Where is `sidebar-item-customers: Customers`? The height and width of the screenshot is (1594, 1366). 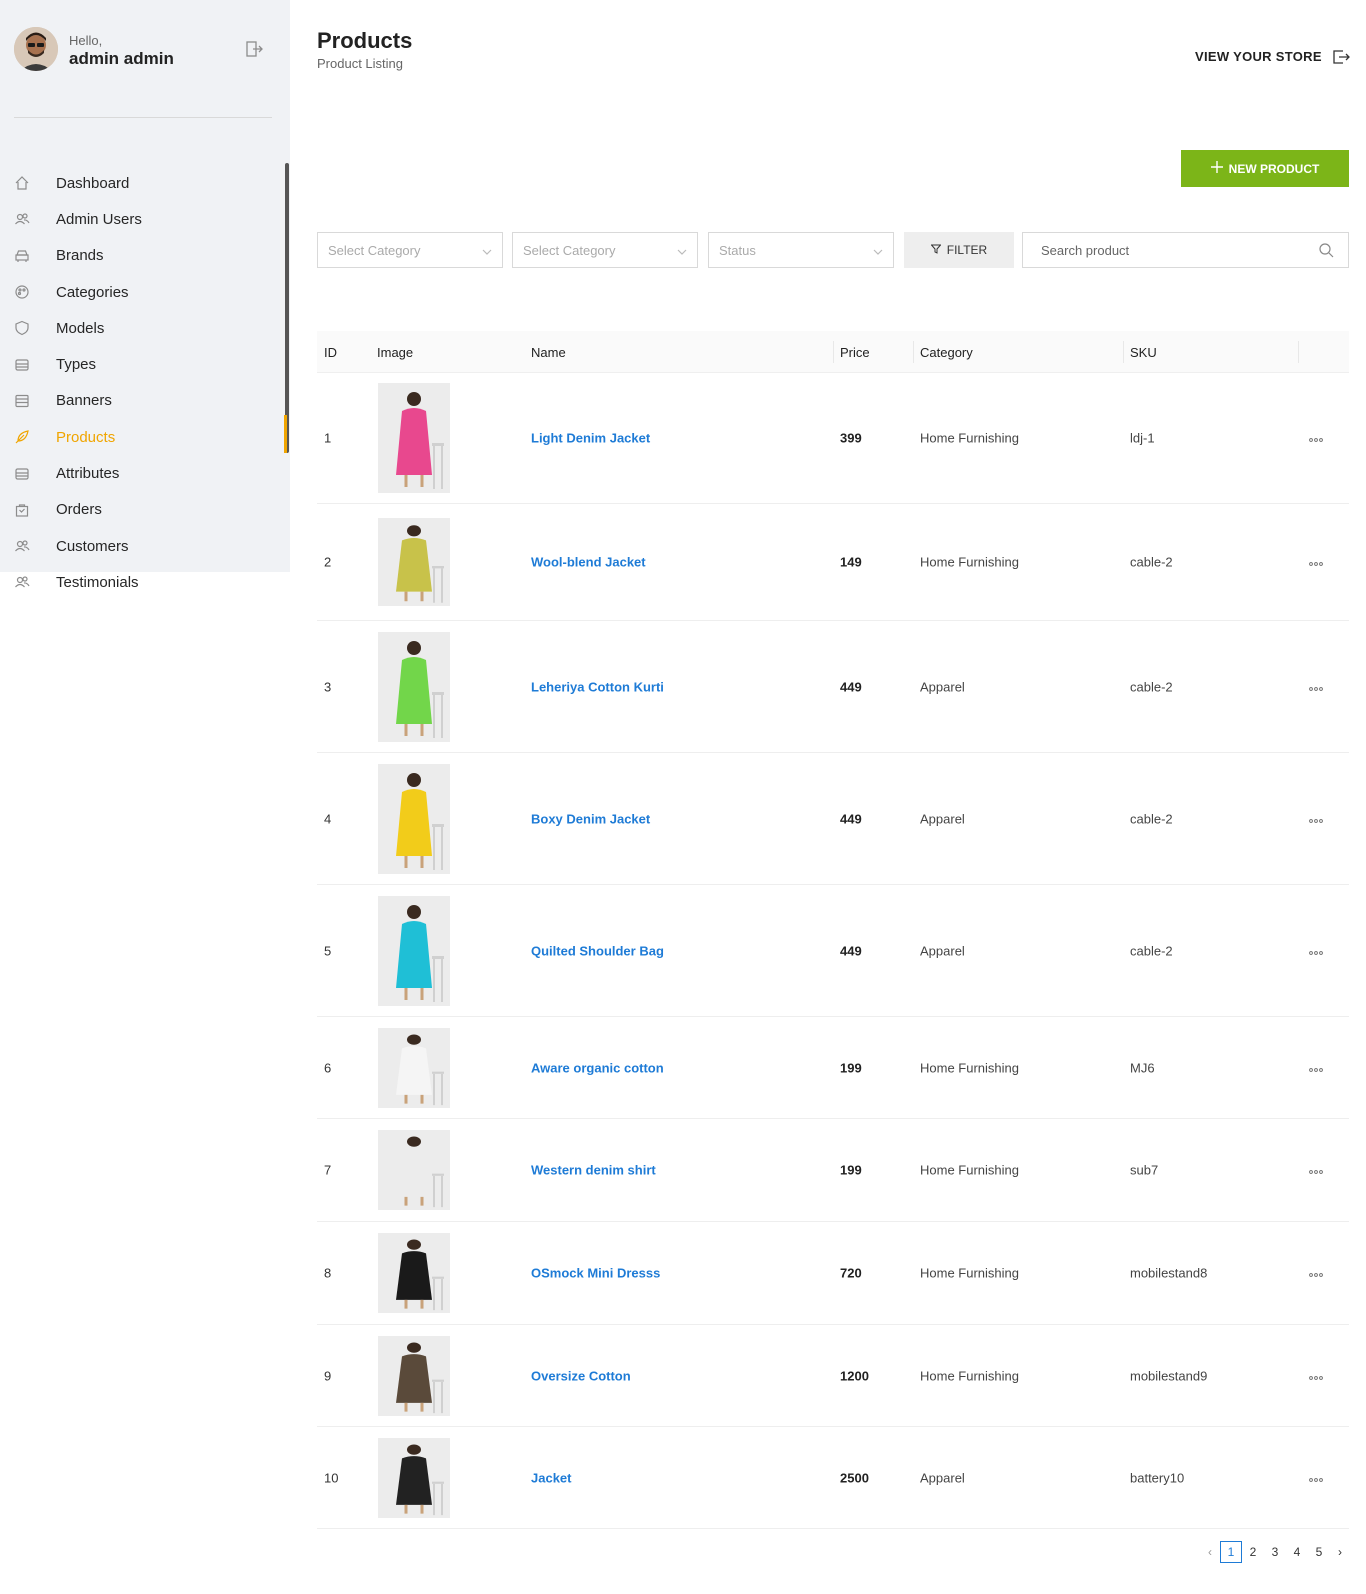 sidebar-item-customers: Customers is located at coordinates (145, 546).